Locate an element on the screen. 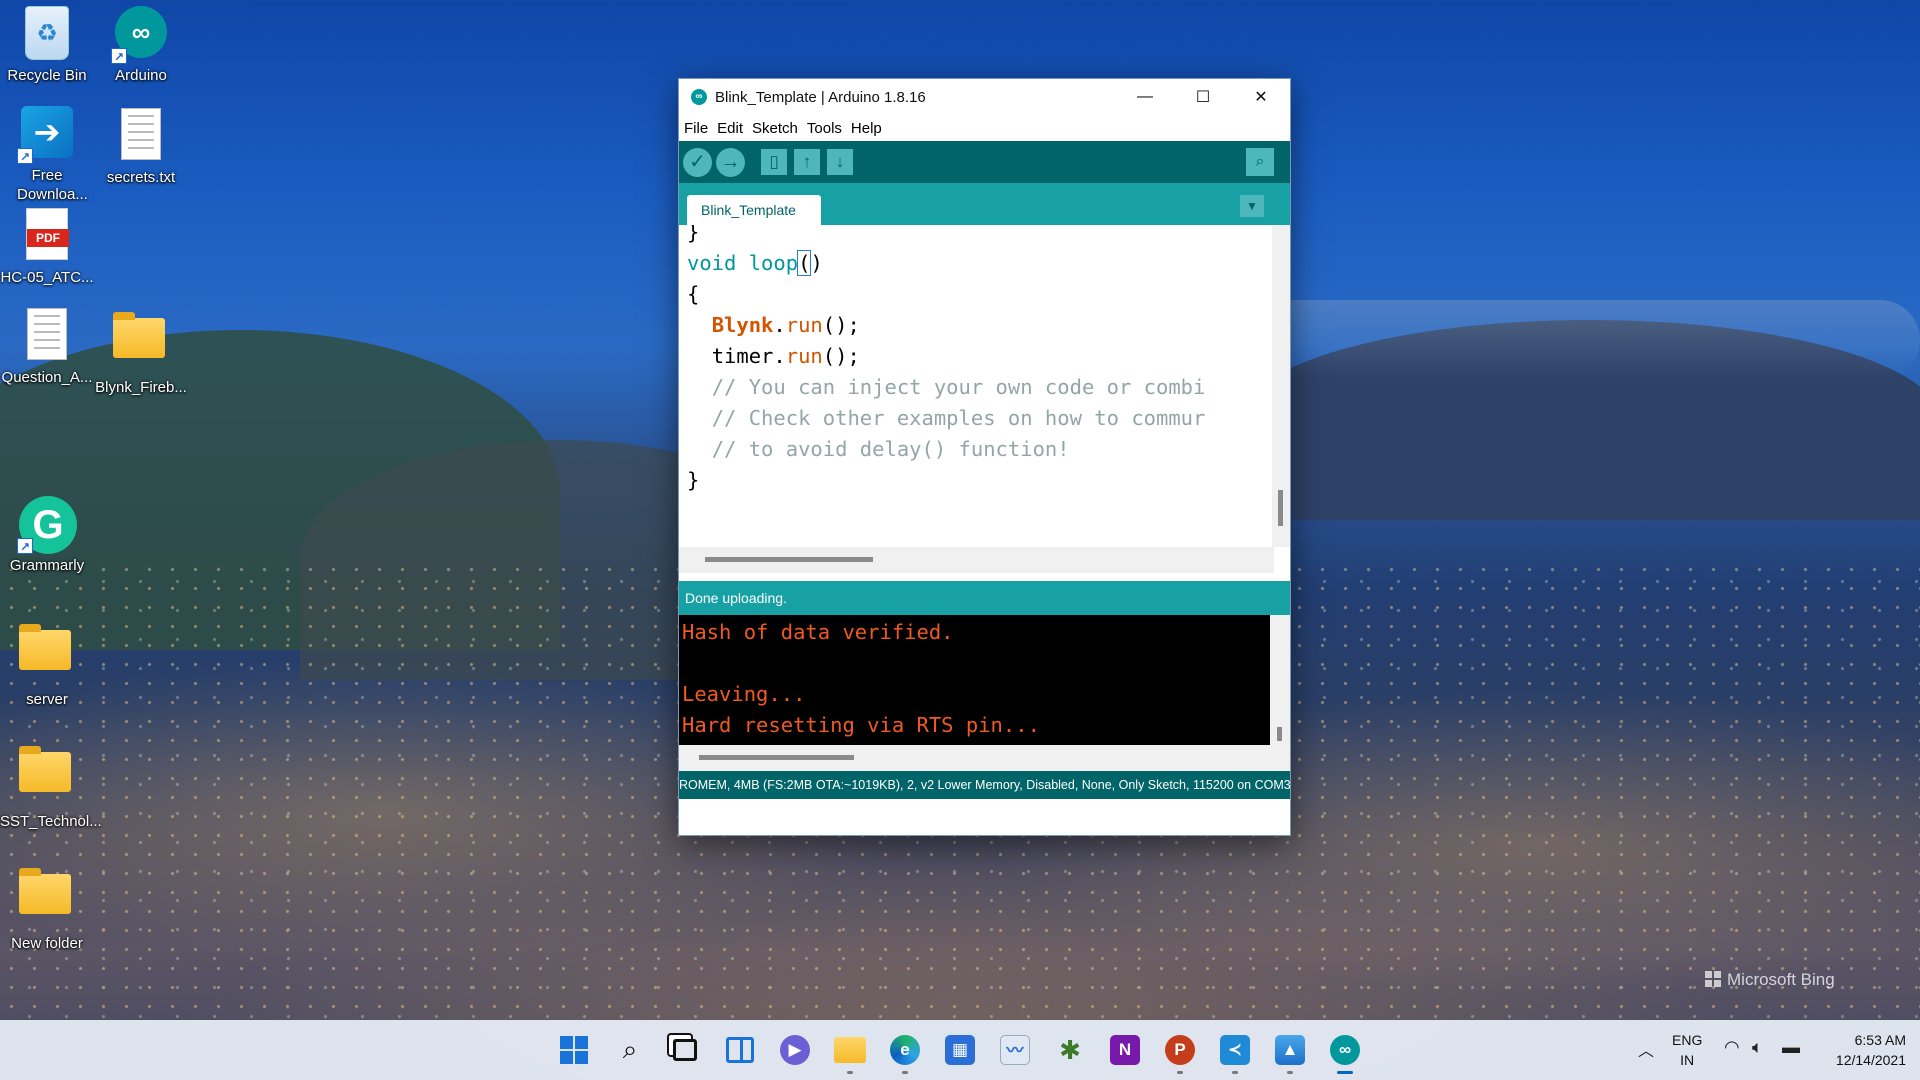 The width and height of the screenshot is (1920, 1080). desktop-icon-new-folder: New folder is located at coordinates (47, 907).